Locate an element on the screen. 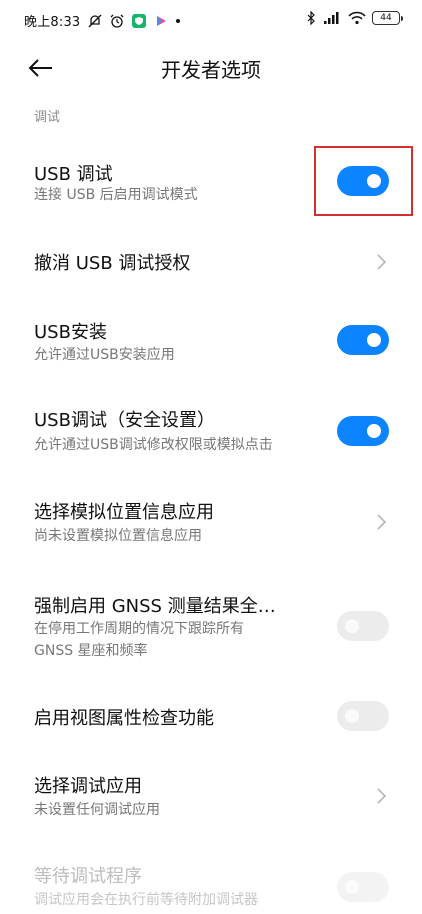  setting-usb-debugging-security: USB调试（安全设置） 允许通过USB调试修改权限或模拟点击 is located at coordinates (211, 432).